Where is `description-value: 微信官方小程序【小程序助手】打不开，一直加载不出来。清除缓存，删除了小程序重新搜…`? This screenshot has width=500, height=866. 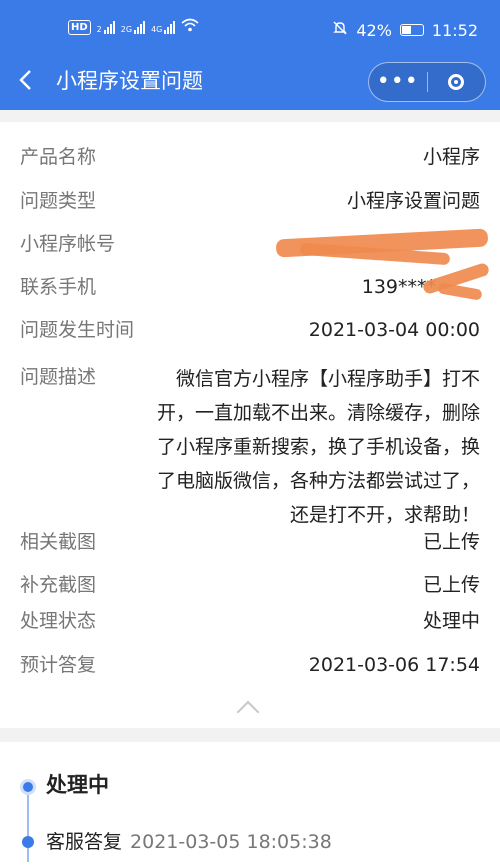
description-value: 微信官方小程序【小程序助手】打不开，一直加载不出来。清除缓存，删除了小程序重新搜… is located at coordinates (318, 447).